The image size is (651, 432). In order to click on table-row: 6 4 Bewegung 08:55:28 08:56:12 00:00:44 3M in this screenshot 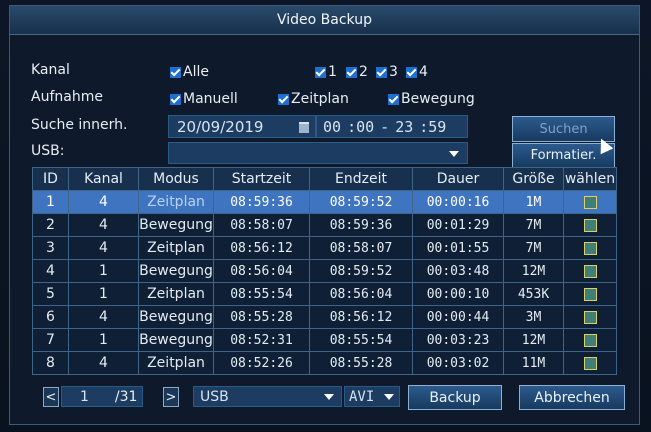, I will do `click(324, 317)`.